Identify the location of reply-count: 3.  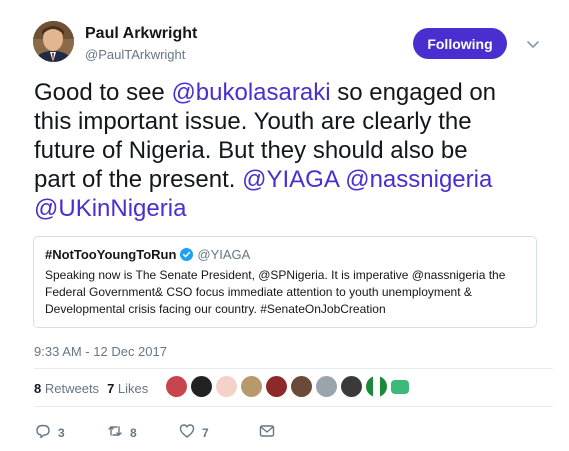
(61, 432).